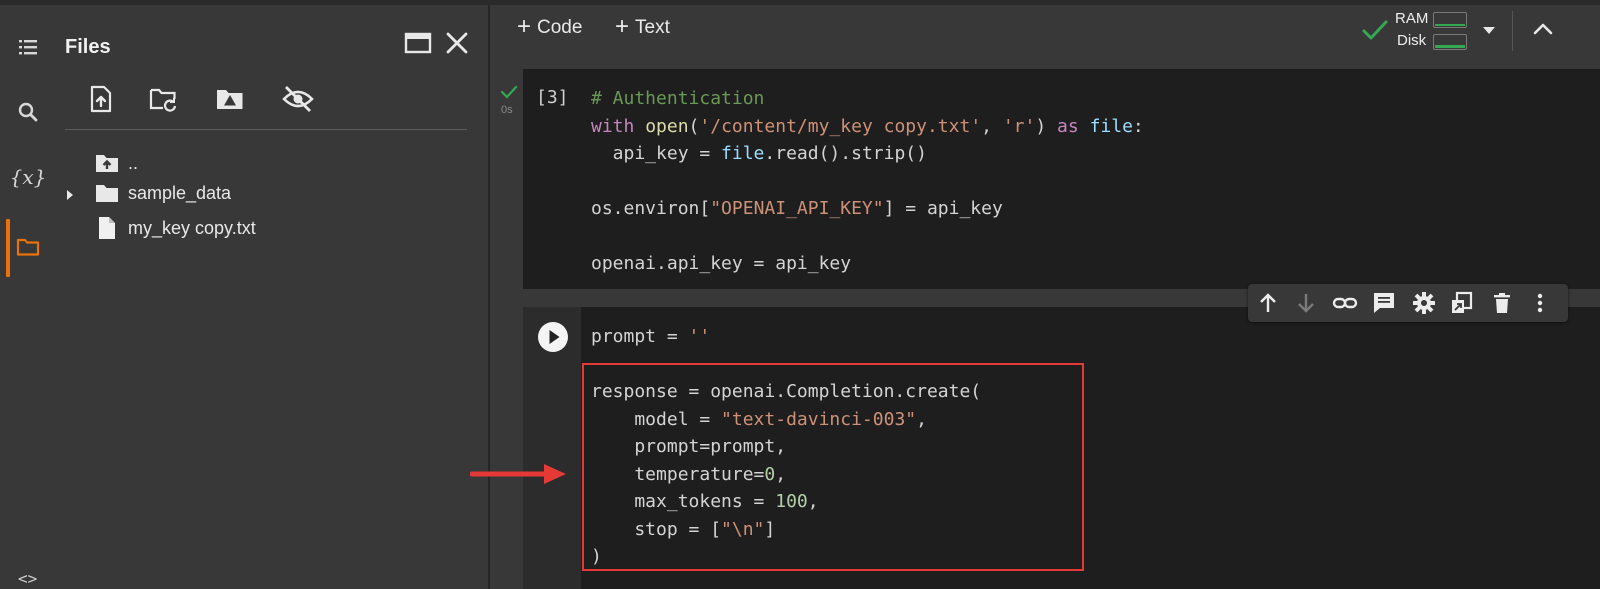  Describe the element at coordinates (1424, 303) in the screenshot. I see `settings-icon` at that location.